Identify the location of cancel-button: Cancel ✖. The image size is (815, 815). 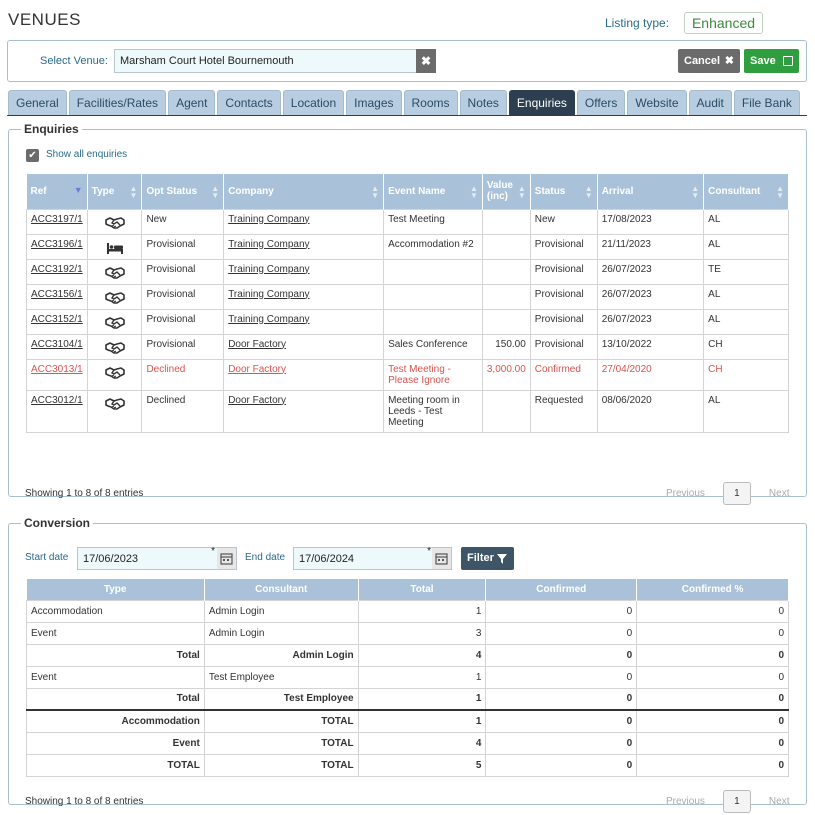
(709, 61).